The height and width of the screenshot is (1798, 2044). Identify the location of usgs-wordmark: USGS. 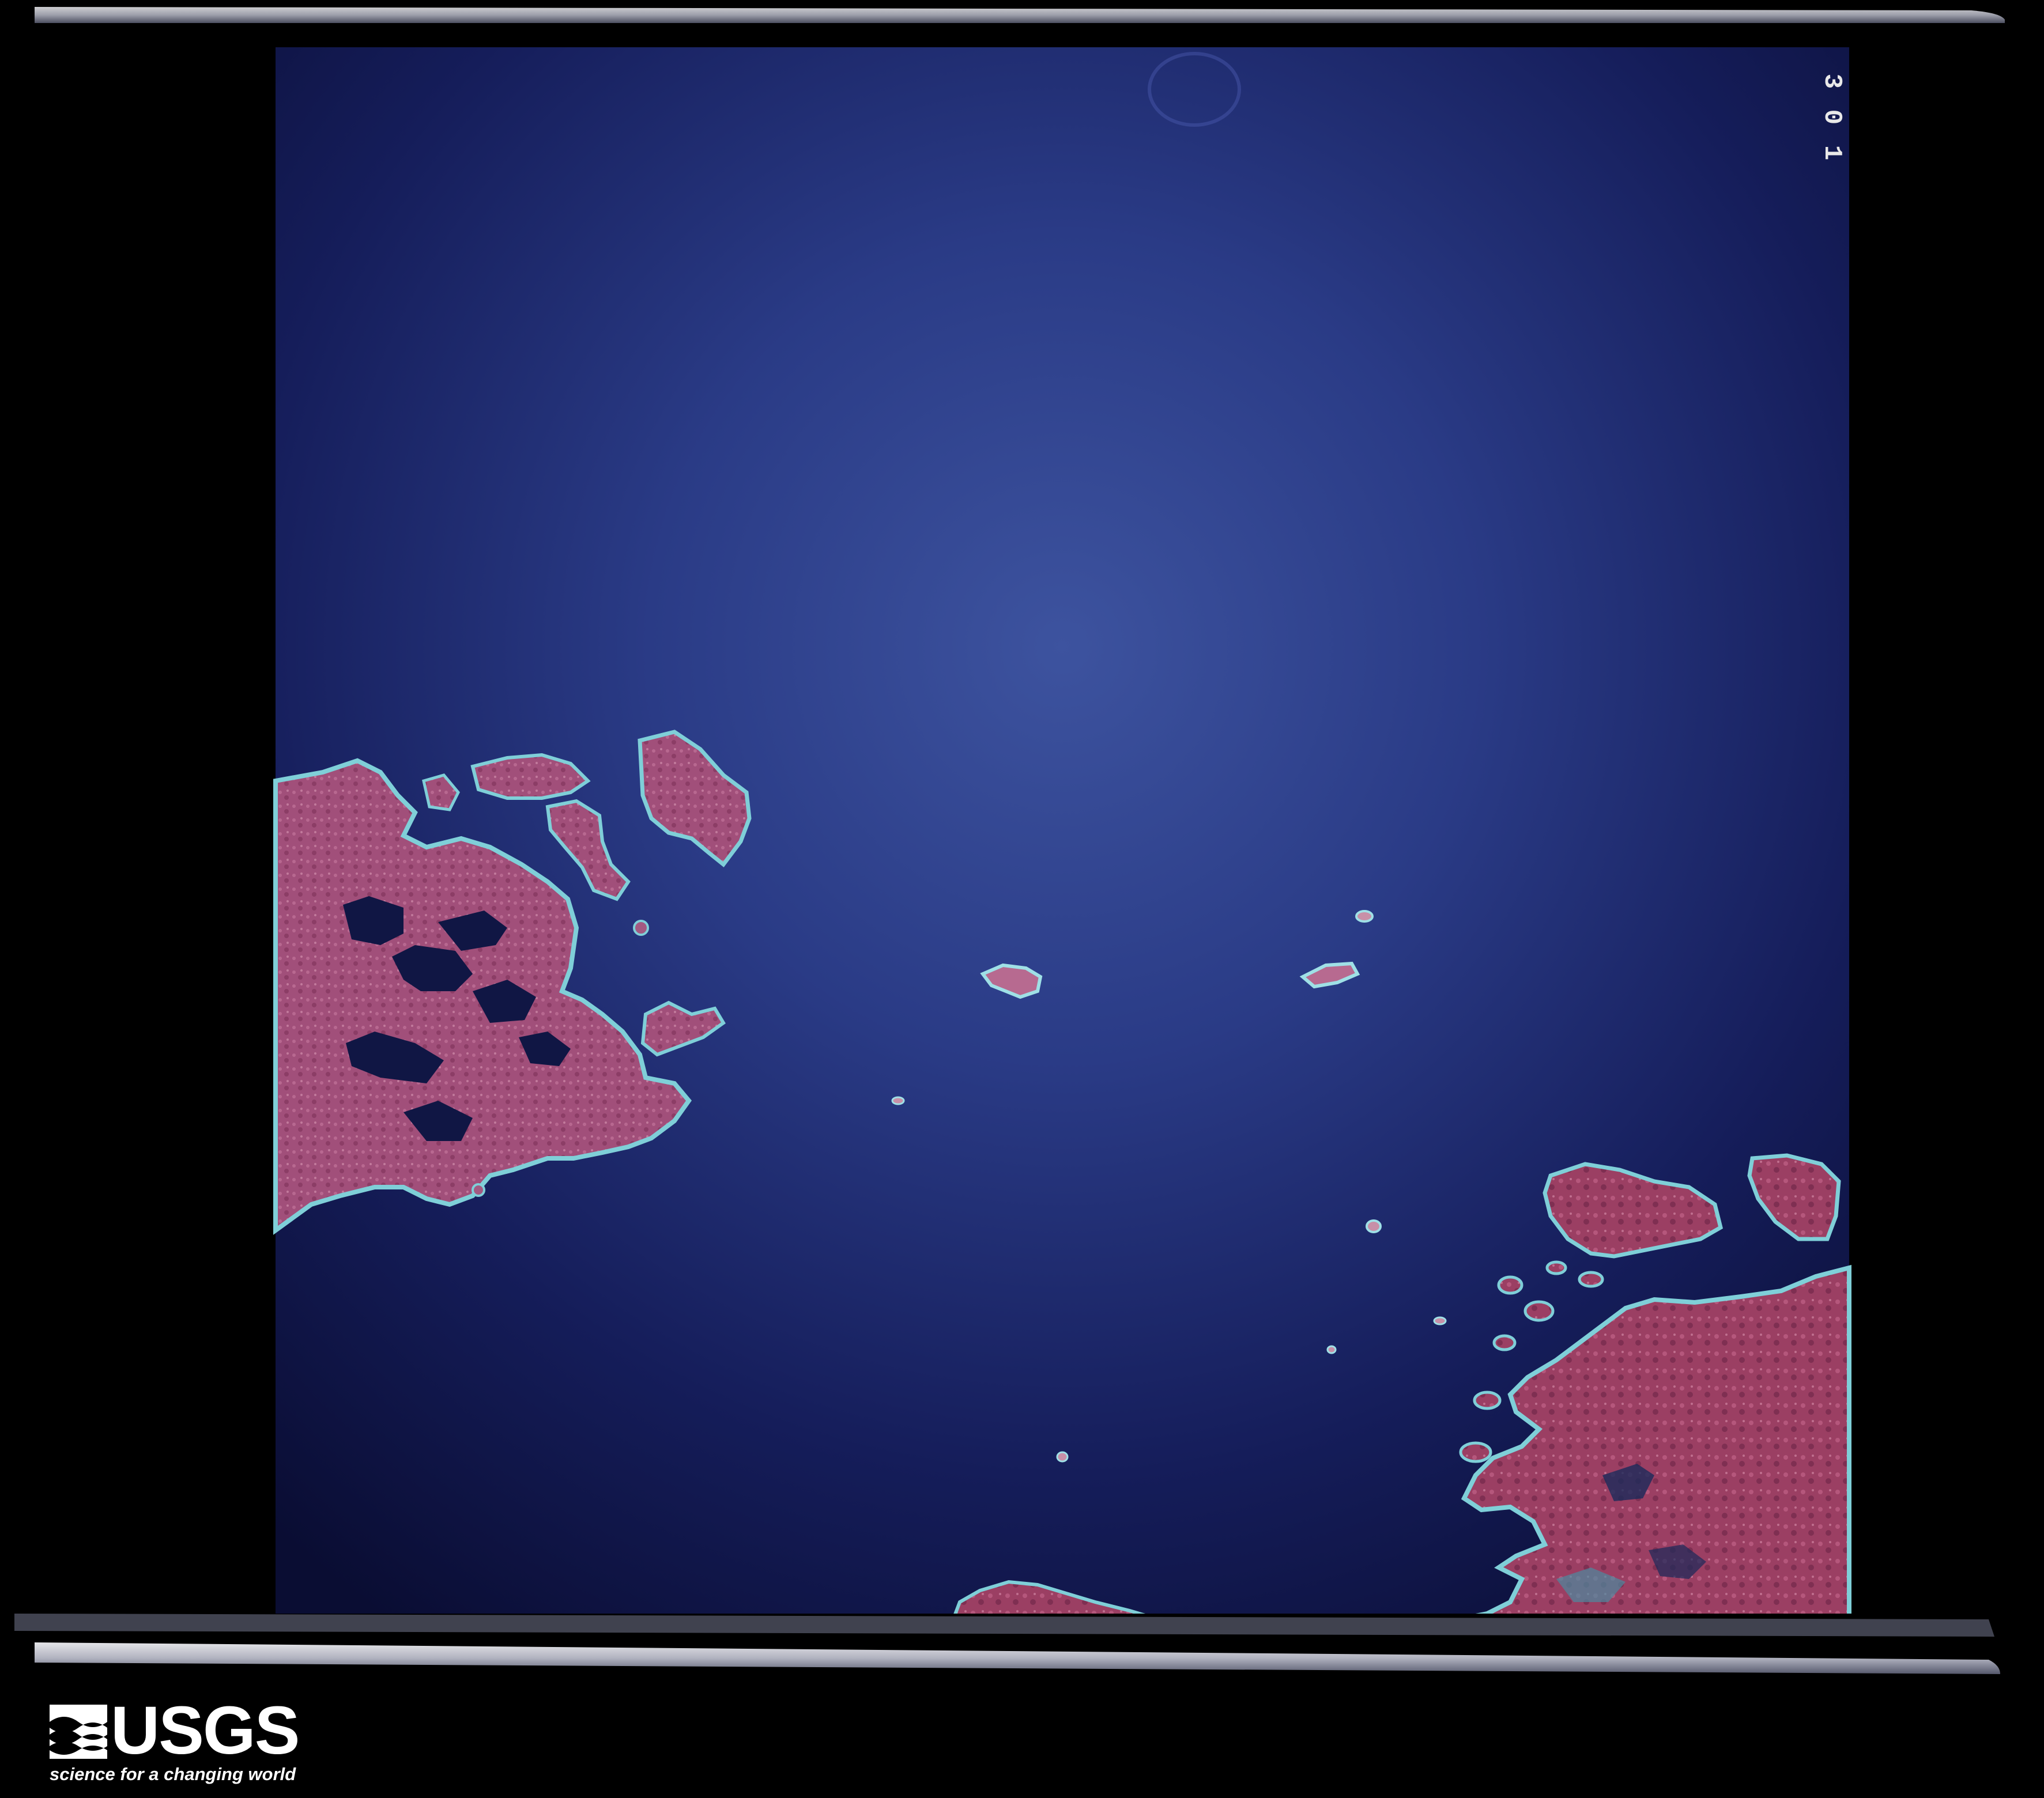
(205, 1731).